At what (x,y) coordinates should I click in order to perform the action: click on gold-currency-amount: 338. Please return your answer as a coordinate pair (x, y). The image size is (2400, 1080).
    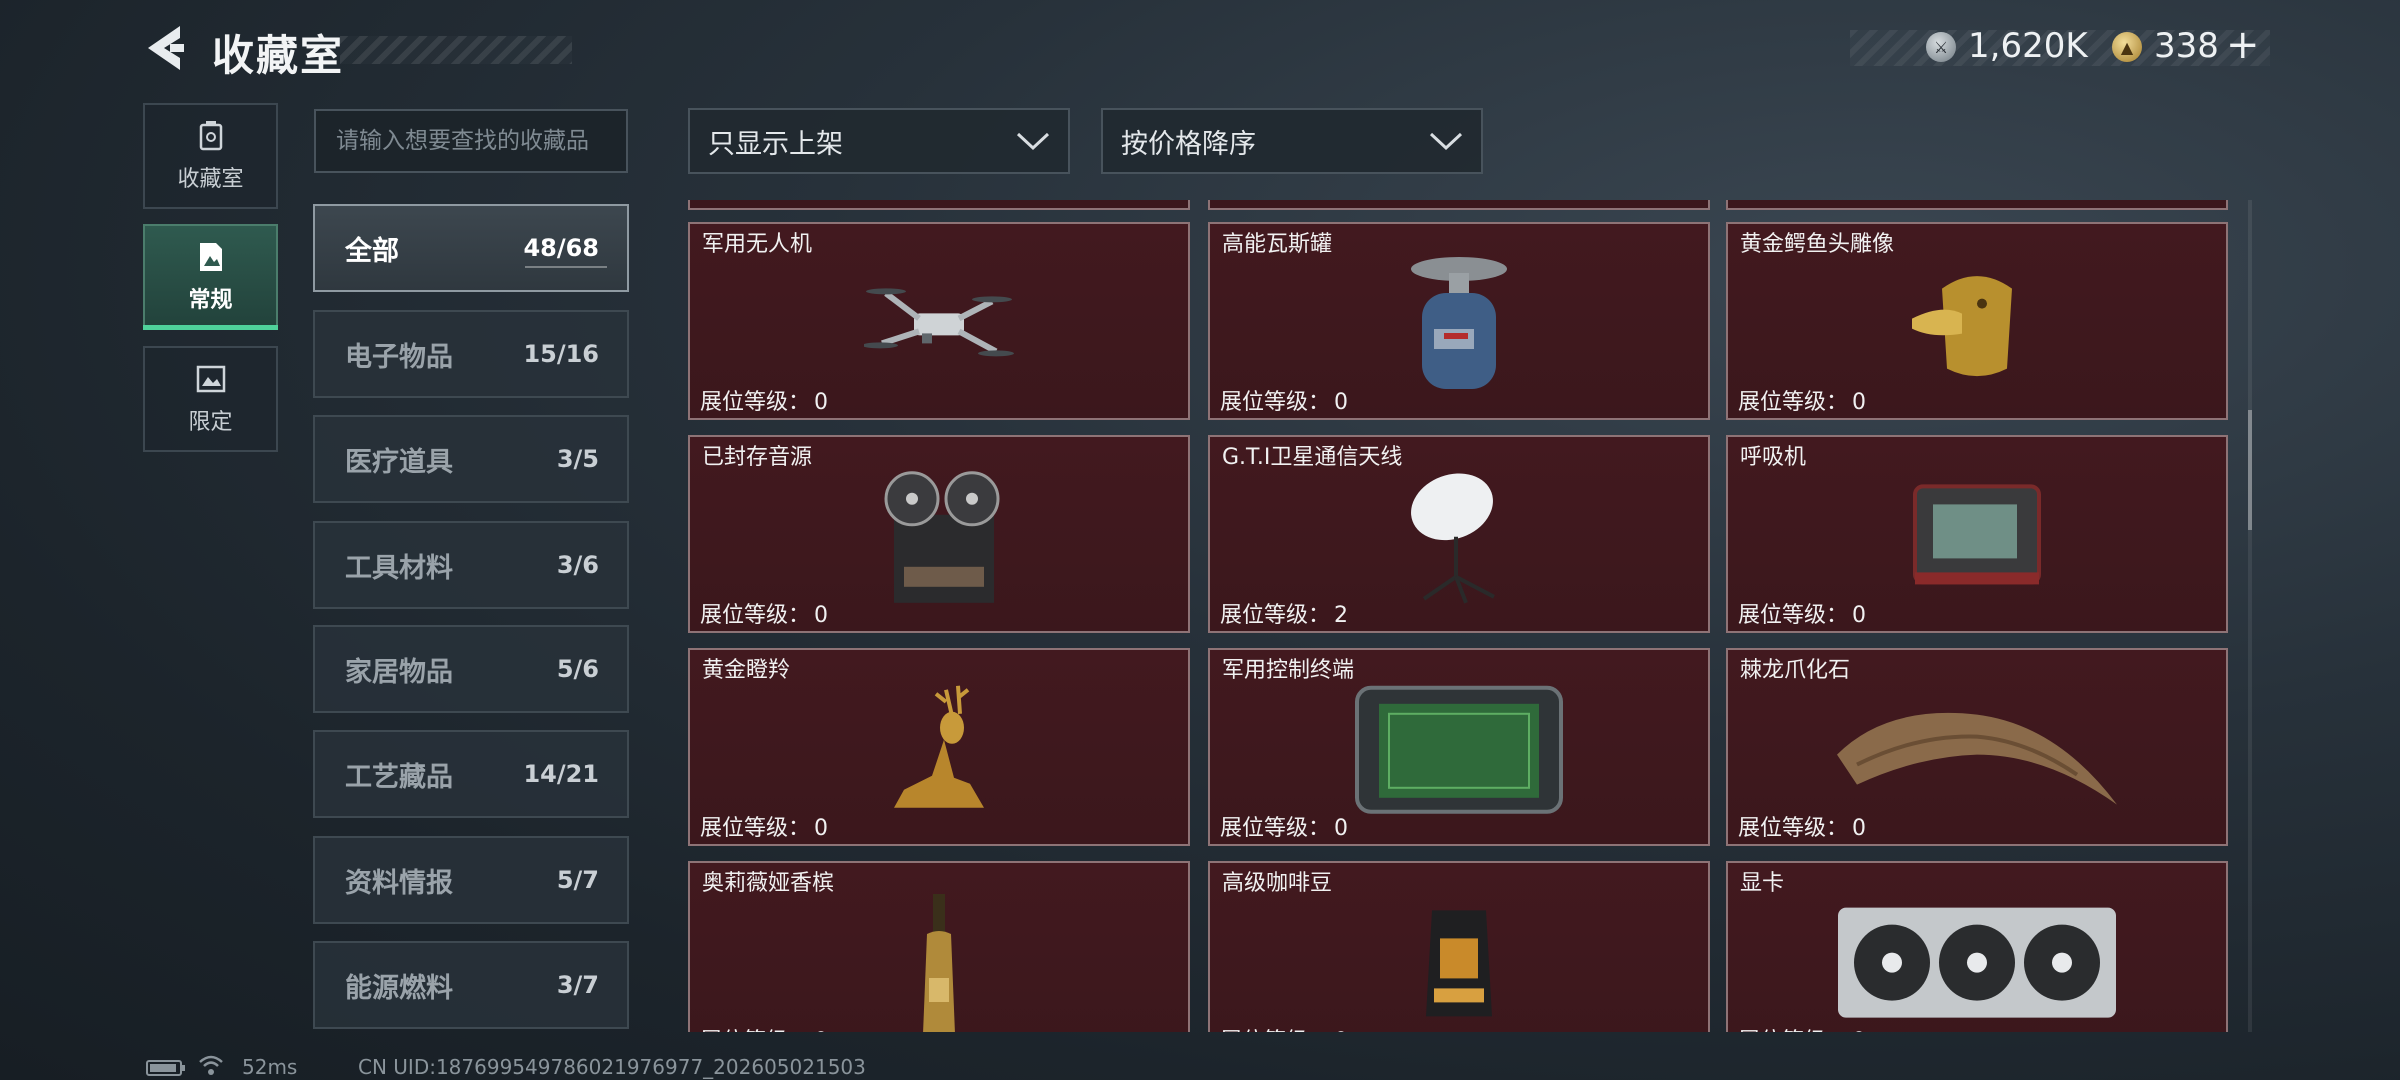
    Looking at the image, I should click on (2186, 46).